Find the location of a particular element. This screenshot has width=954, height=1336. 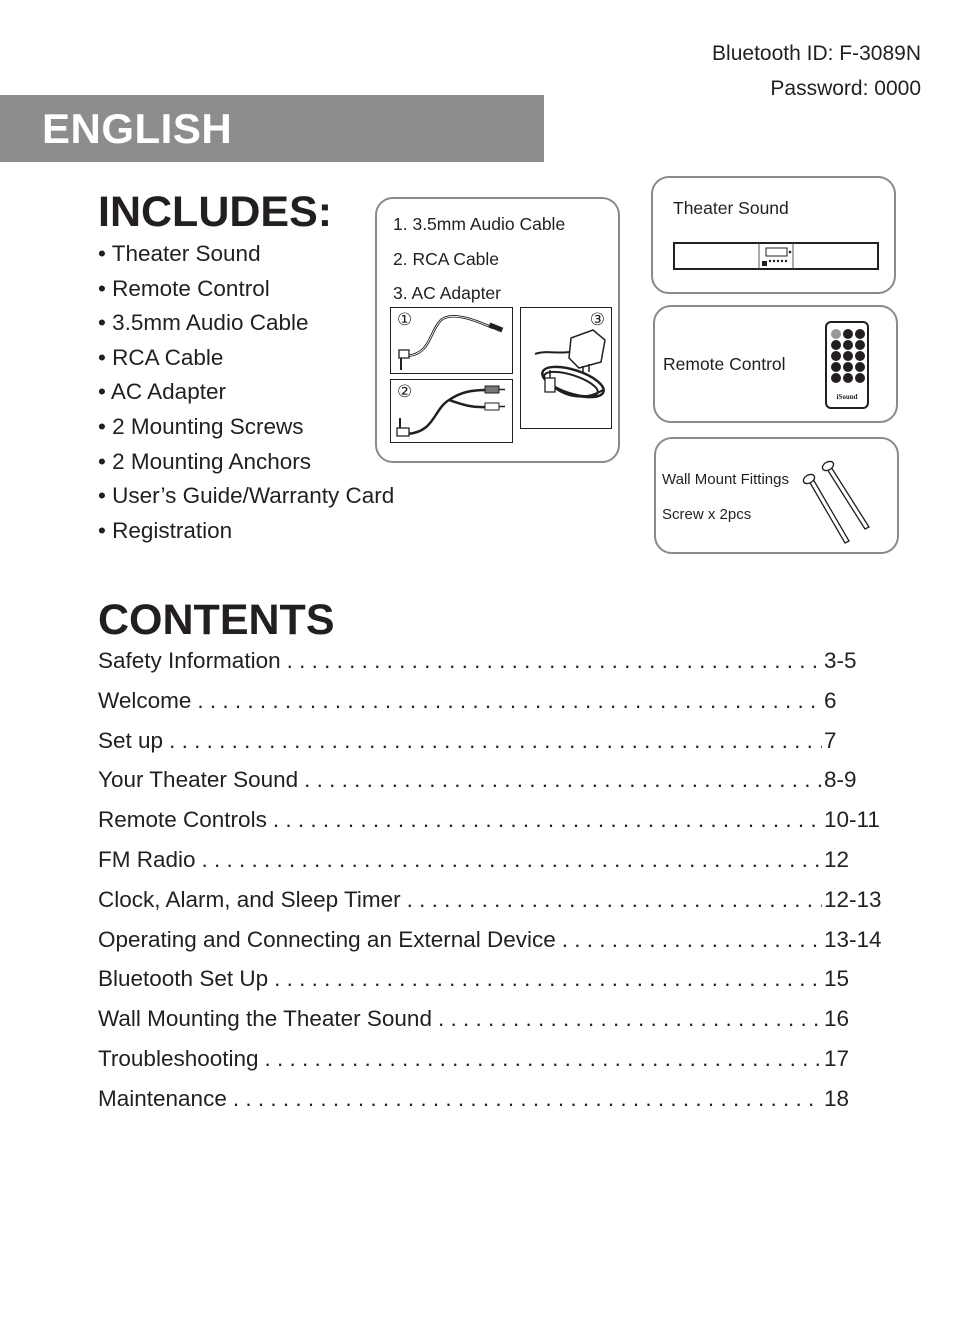

audio-cable-image: ① is located at coordinates (451, 340).